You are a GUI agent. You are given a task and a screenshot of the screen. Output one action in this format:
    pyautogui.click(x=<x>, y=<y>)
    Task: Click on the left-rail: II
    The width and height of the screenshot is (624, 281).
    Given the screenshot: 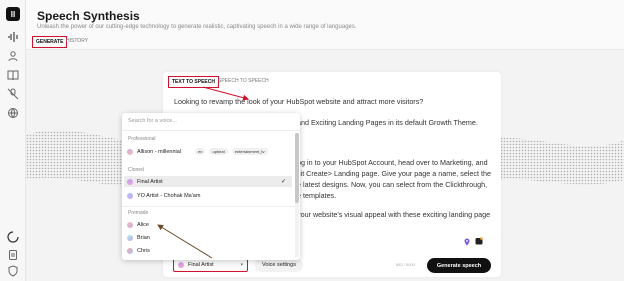 What is the action you would take?
    pyautogui.click(x=13, y=140)
    